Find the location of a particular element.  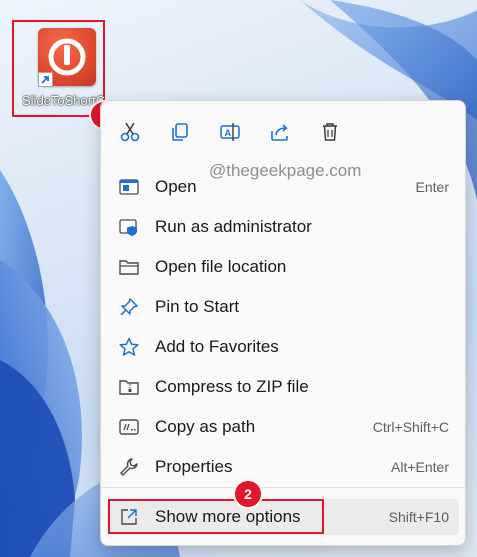

menu-item-shortcut: Ctrl+Shift+C is located at coordinates (410, 427).